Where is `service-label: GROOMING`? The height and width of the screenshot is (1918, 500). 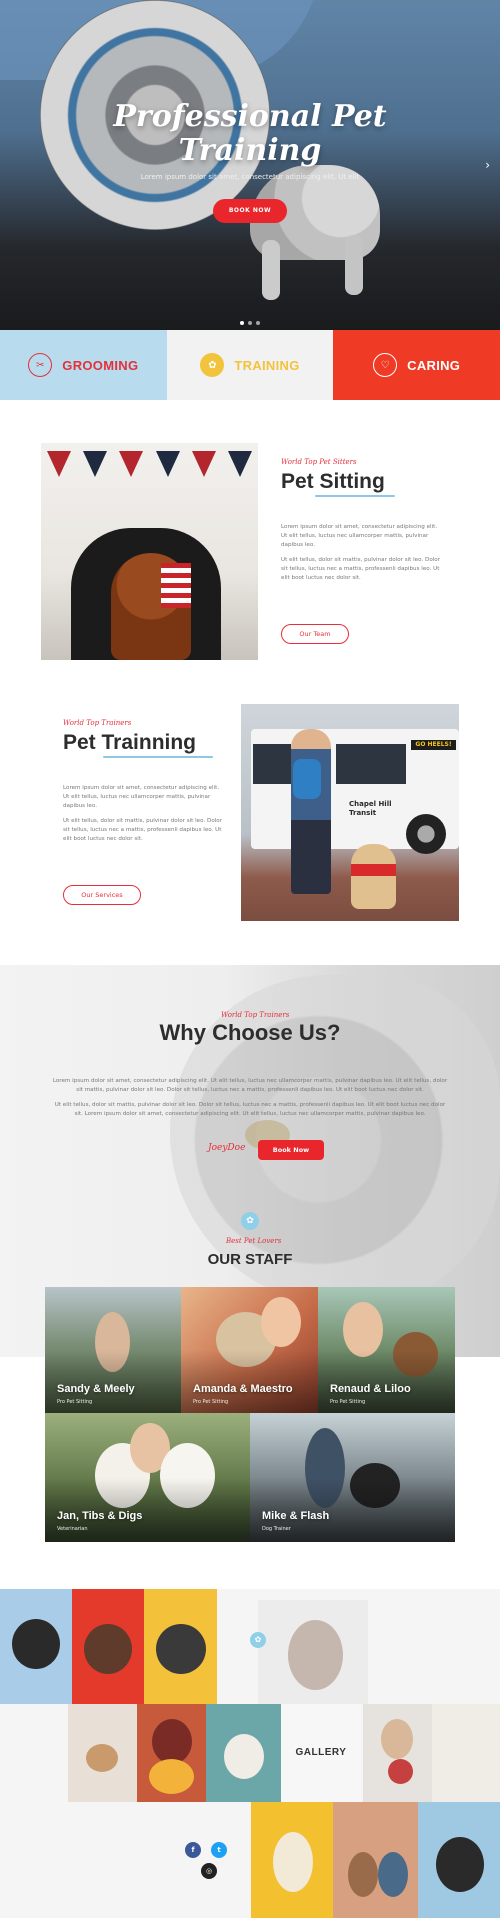 service-label: GROOMING is located at coordinates (100, 365).